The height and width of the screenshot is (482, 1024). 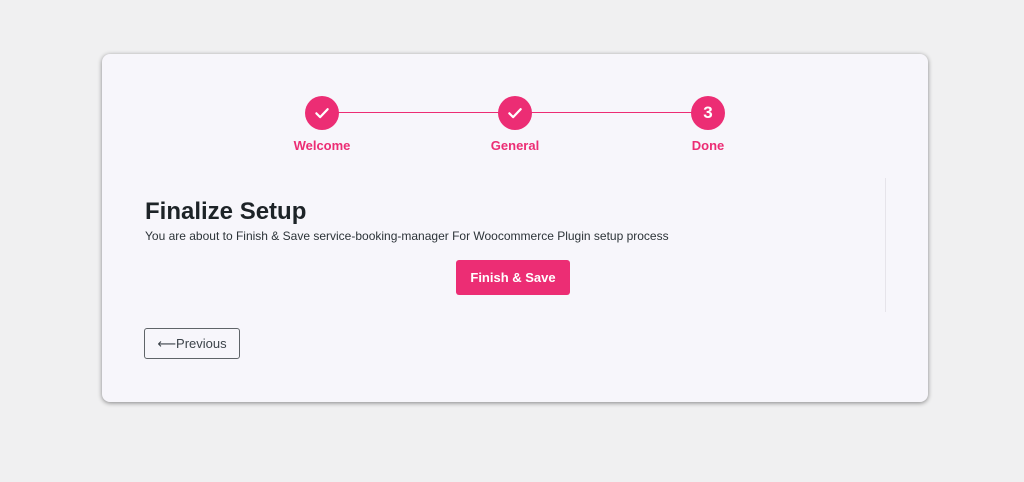 I want to click on step-welcome-circle, so click(x=322, y=113).